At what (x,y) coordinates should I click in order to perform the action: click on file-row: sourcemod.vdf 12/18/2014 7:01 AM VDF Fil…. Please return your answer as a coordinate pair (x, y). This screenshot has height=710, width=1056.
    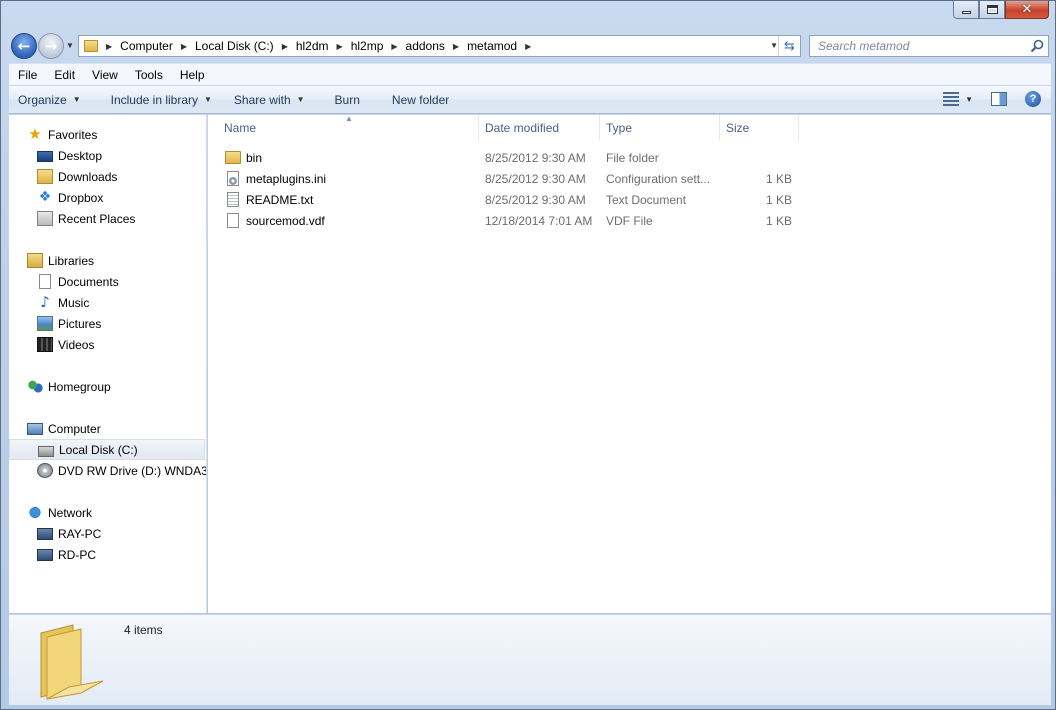
    Looking at the image, I should click on (629, 220).